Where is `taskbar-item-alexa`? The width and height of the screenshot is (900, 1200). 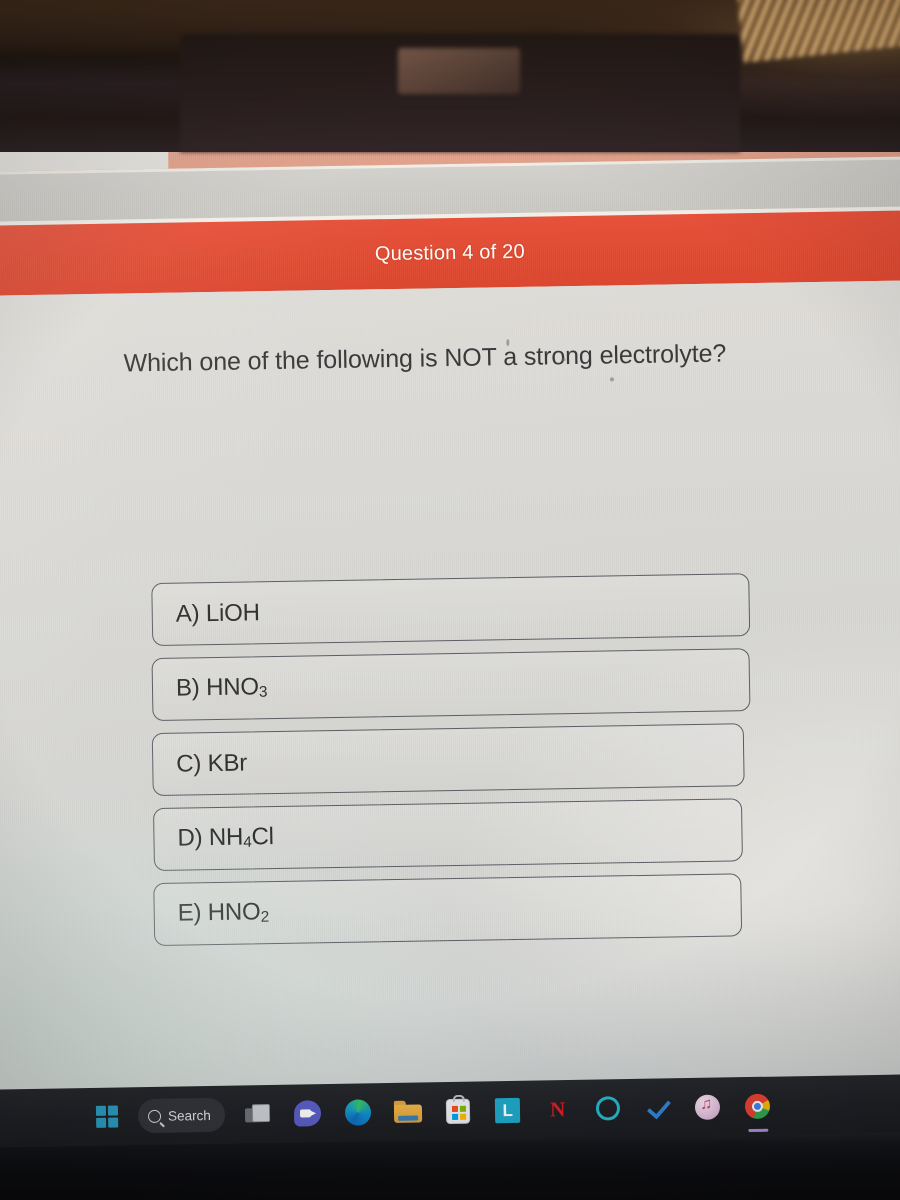
taskbar-item-alexa is located at coordinates (607, 1108).